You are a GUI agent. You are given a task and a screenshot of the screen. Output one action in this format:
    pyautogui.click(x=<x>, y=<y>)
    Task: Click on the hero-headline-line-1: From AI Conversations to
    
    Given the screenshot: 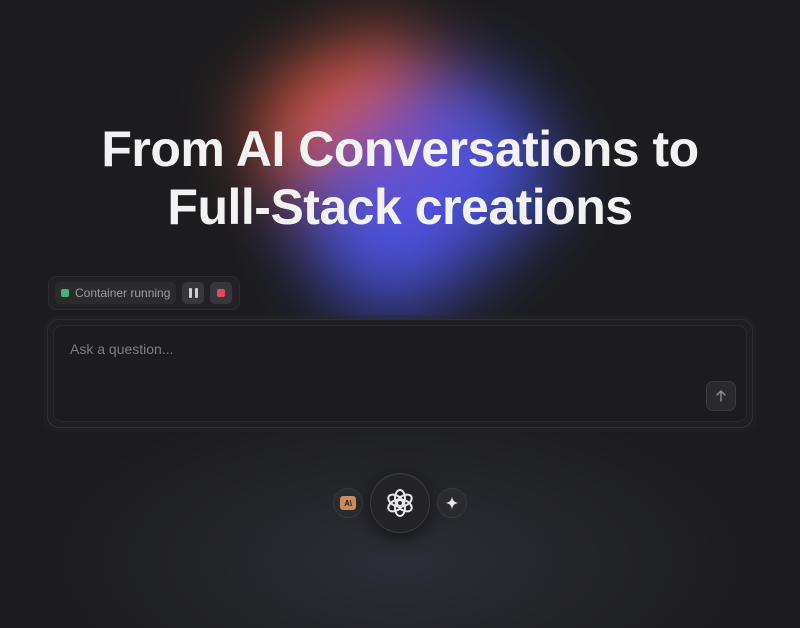 What is the action you would take?
    pyautogui.click(x=400, y=149)
    